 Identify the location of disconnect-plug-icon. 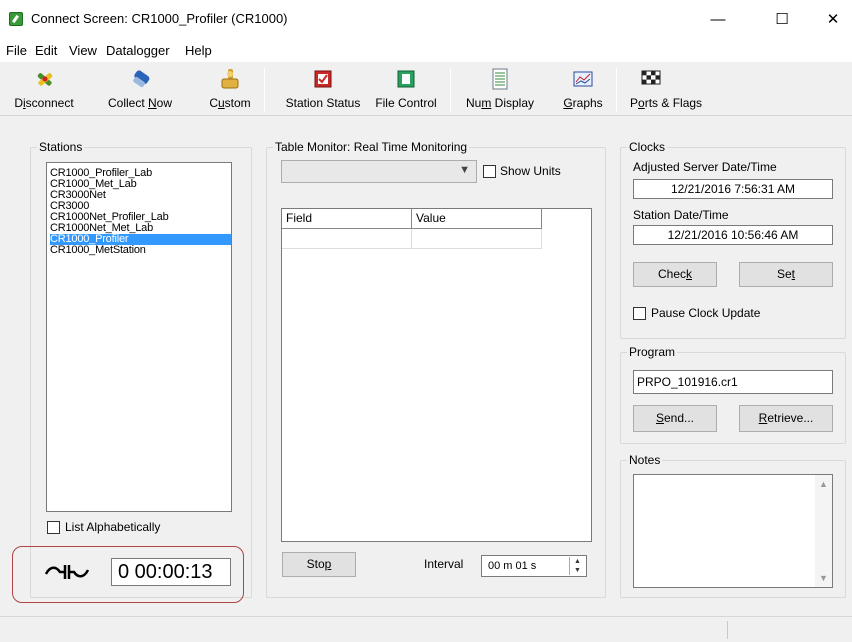
(45, 79).